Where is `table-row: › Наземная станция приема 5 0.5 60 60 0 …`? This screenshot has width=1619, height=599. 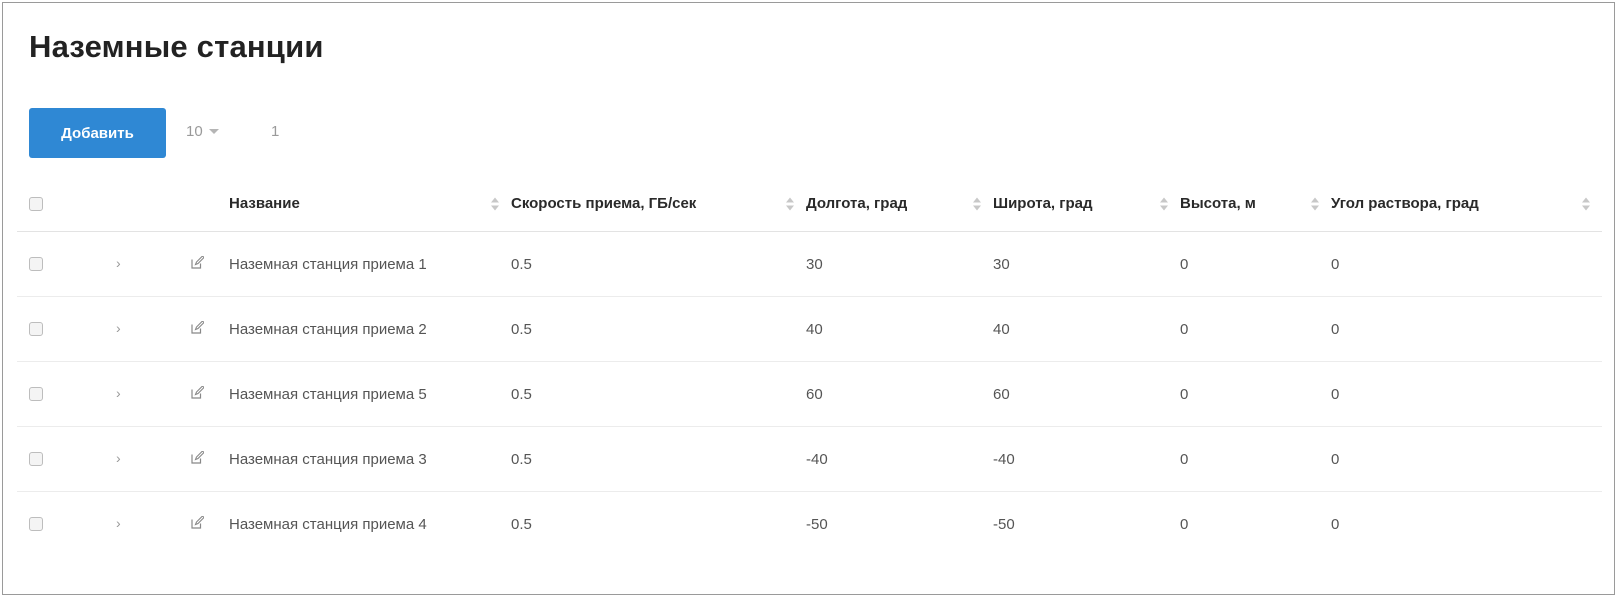 table-row: › Наземная станция приема 5 0.5 60 60 0 … is located at coordinates (809, 394).